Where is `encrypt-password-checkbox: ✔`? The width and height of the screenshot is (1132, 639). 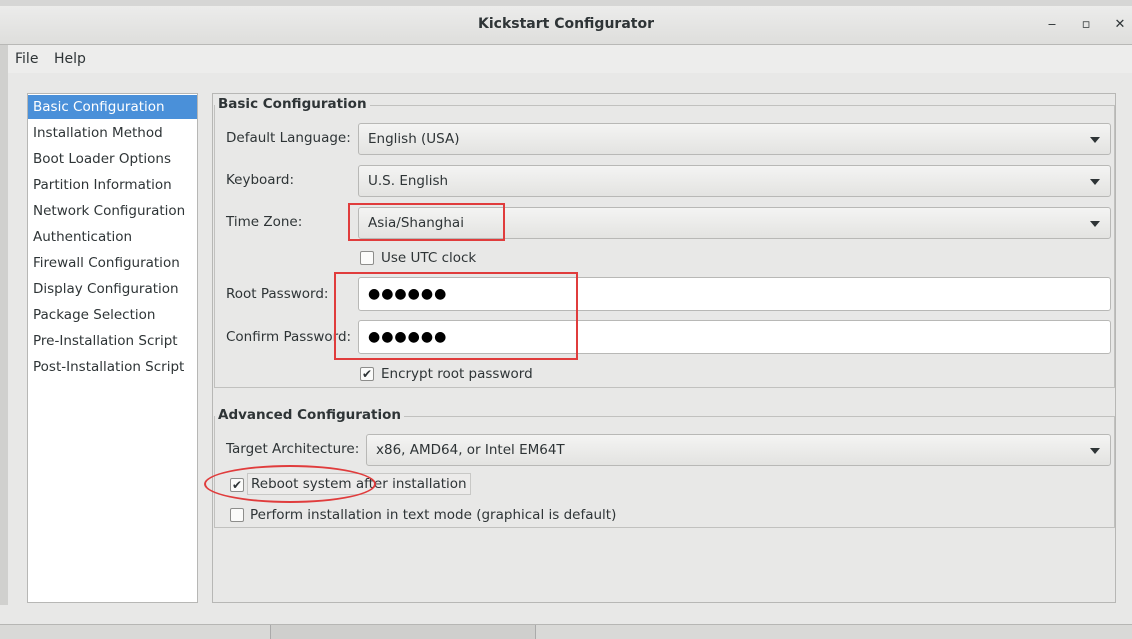 encrypt-password-checkbox: ✔ is located at coordinates (367, 374).